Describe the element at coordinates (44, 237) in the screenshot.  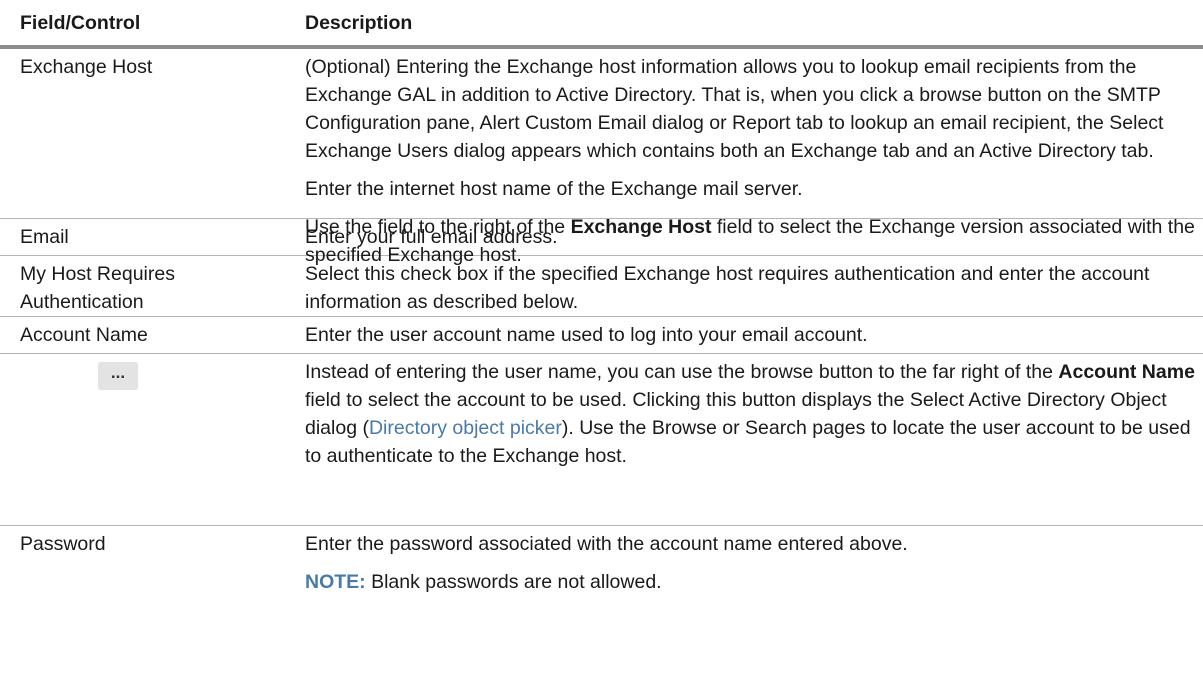
I see `field-email: Email` at that location.